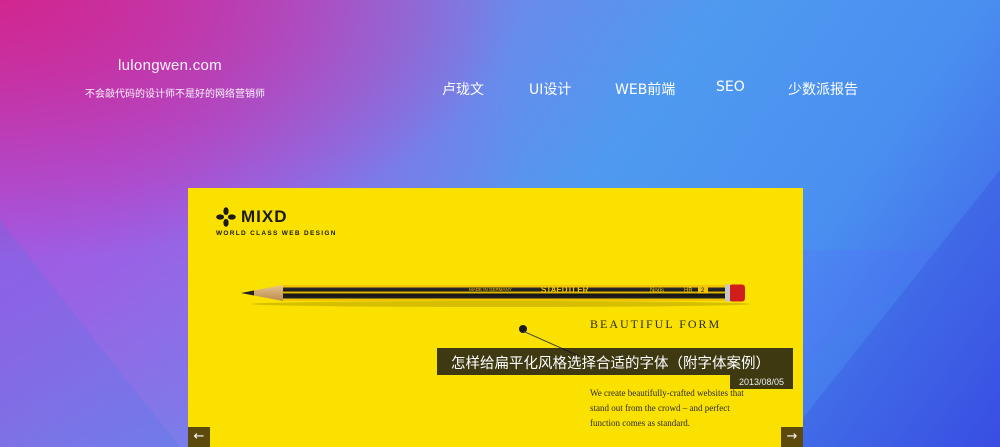 The width and height of the screenshot is (1000, 447). What do you see at coordinates (496, 295) in the screenshot?
I see `pencil-illustration: MADE IN GERMANY STAEDTLER Noris HB 2` at bounding box center [496, 295].